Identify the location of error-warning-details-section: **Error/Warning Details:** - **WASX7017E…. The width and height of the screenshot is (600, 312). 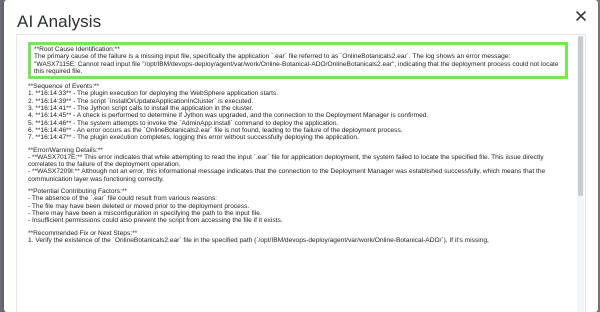
(287, 164).